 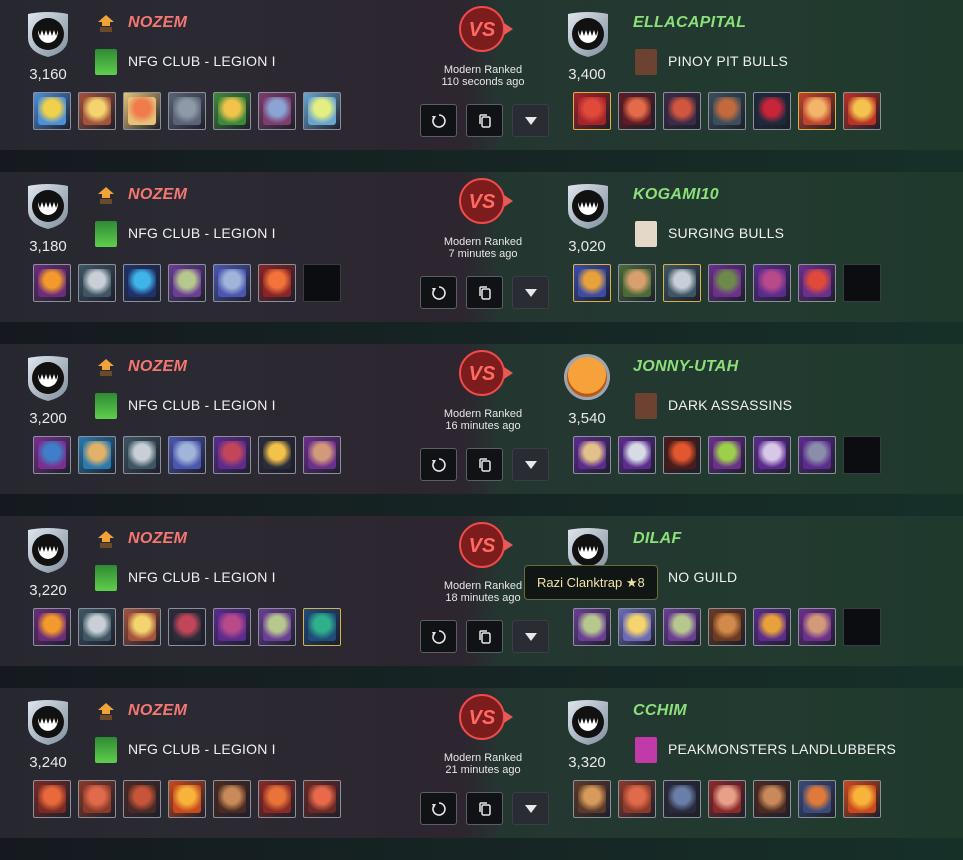 What do you see at coordinates (686, 367) in the screenshot?
I see `player-name-link: JONNY-UTAH` at bounding box center [686, 367].